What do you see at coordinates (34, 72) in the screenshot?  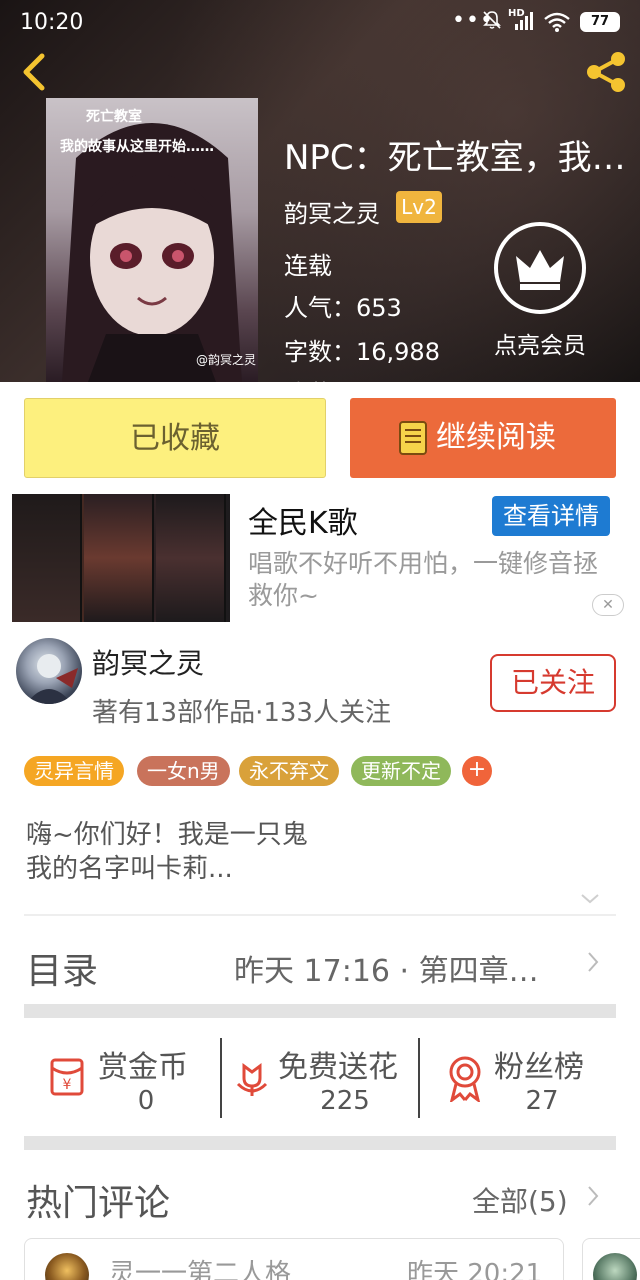 I see `back-arrow-icon` at bounding box center [34, 72].